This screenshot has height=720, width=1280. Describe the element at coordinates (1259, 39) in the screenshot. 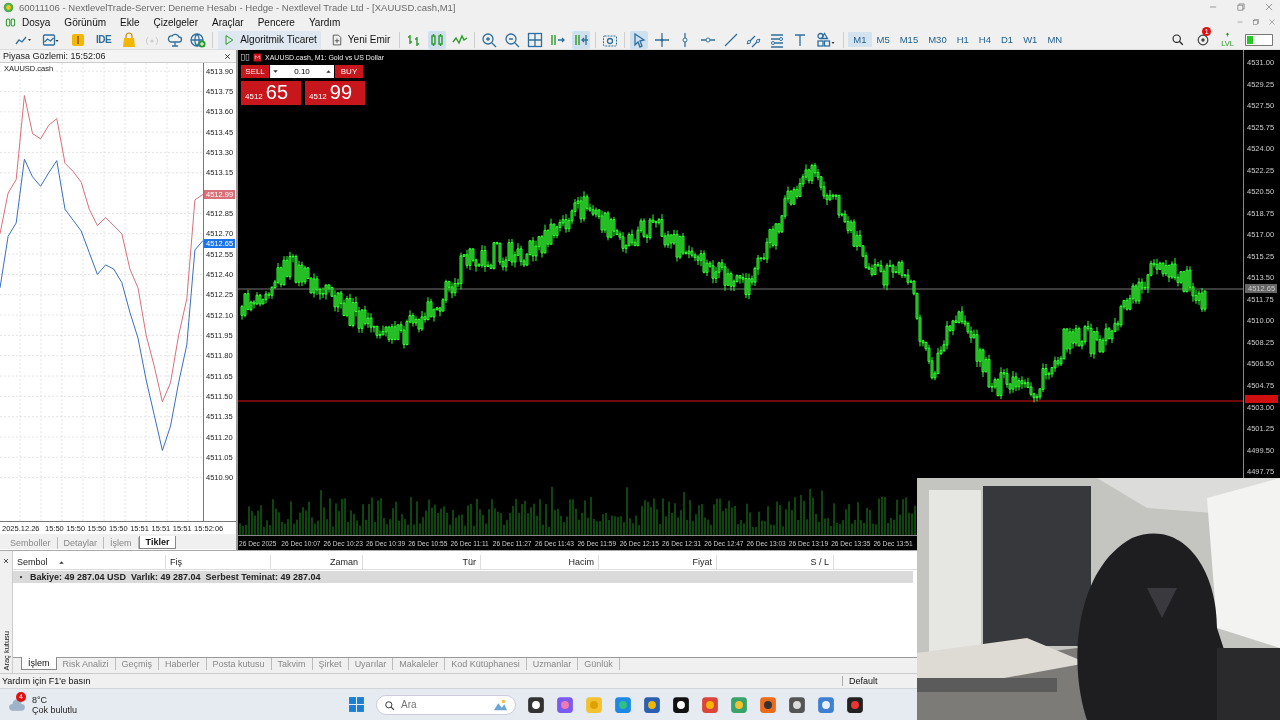

I see `battery-icon` at that location.